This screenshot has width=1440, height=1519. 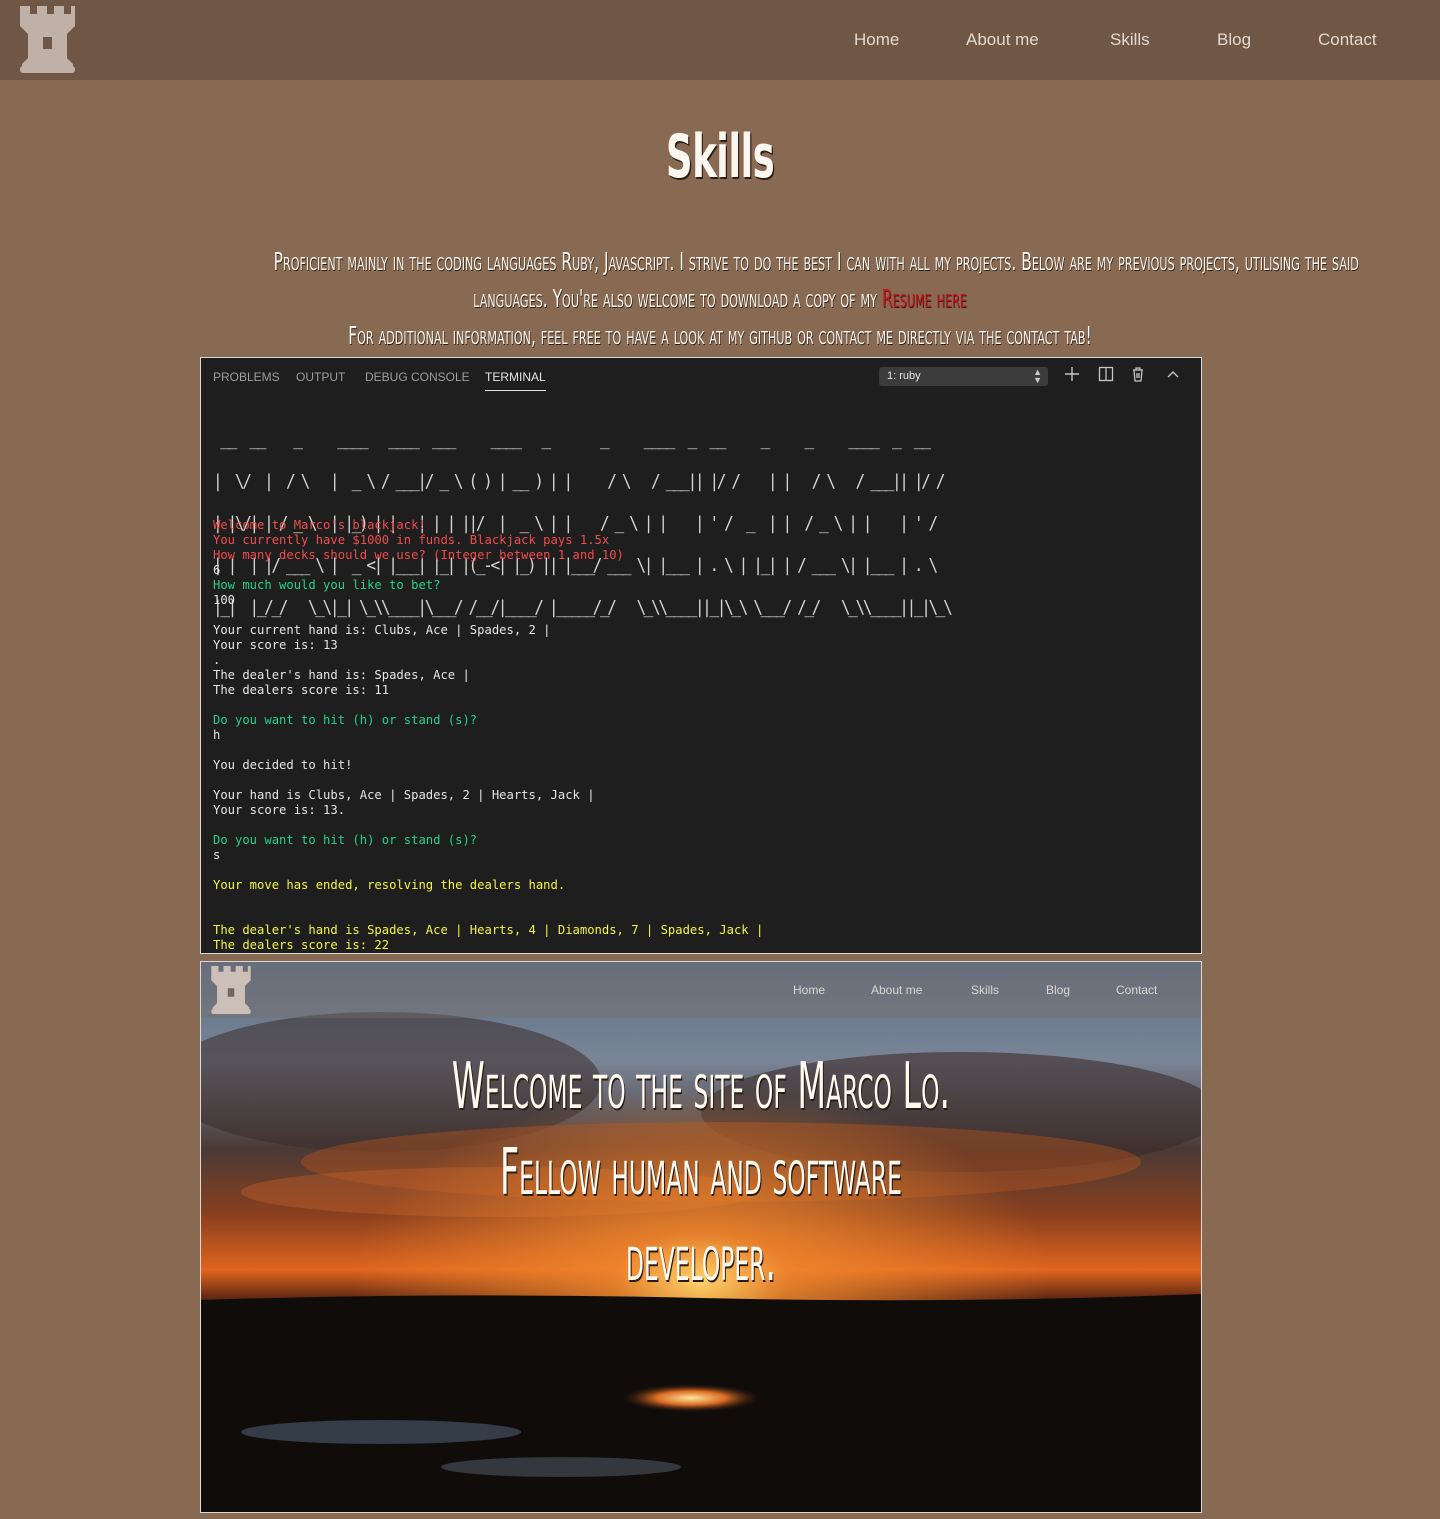 What do you see at coordinates (809, 990) in the screenshot?
I see `preview-nav-home: Home` at bounding box center [809, 990].